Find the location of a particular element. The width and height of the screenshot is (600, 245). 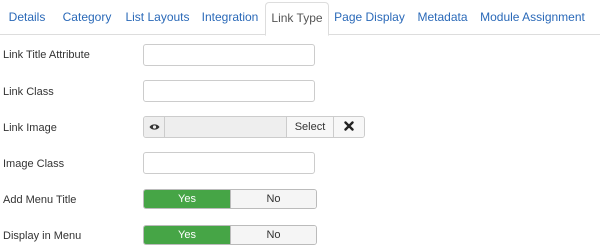

clear-image-button is located at coordinates (348, 127).